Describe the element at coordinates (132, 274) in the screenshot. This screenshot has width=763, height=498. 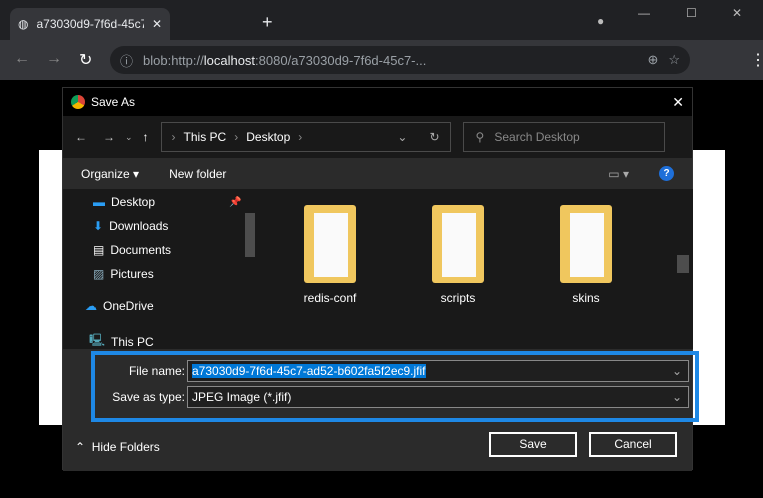
I see `nav-label: Pictures` at that location.